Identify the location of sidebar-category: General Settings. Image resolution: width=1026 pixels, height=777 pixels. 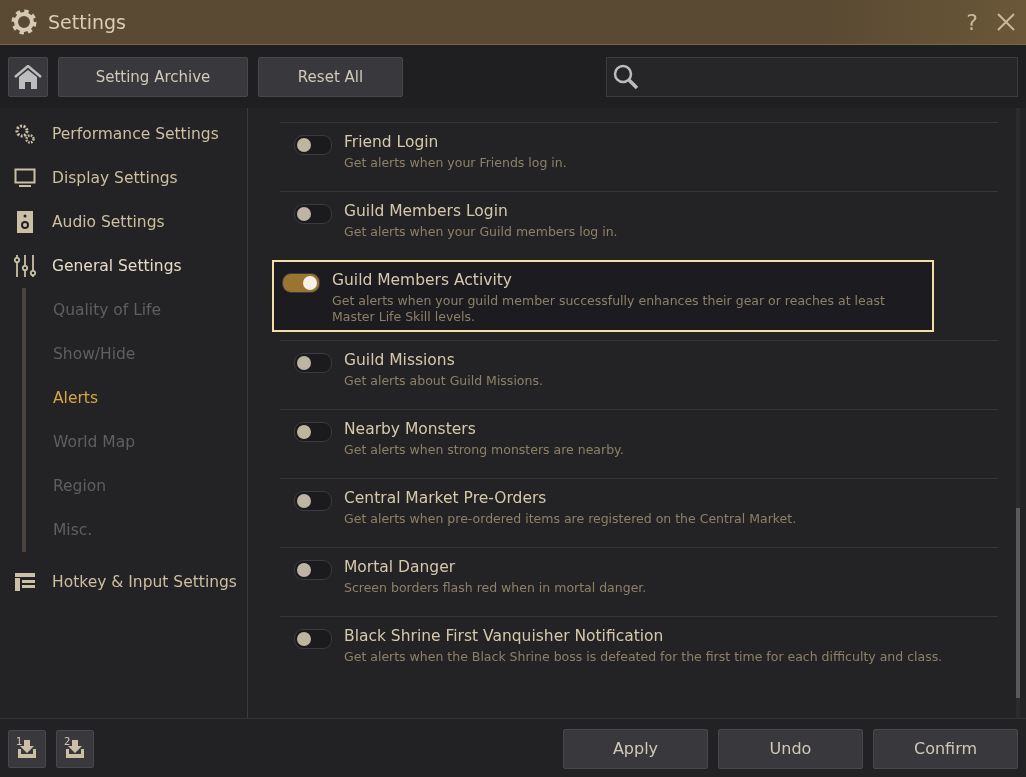
(123, 266).